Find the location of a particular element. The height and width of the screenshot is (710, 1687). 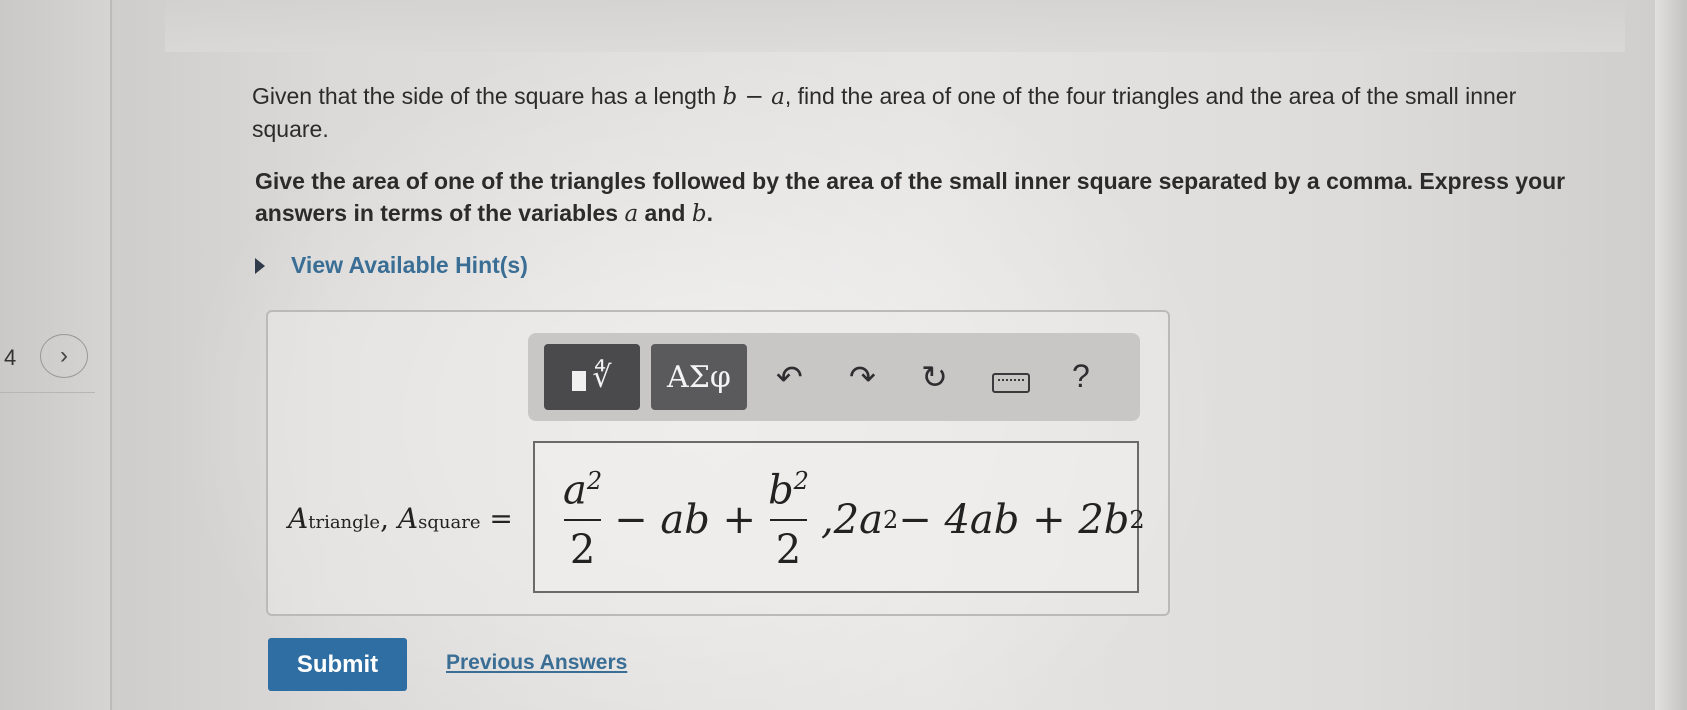

expression-tail-part2: − 4ab + 2b is located at coordinates (1014, 520).